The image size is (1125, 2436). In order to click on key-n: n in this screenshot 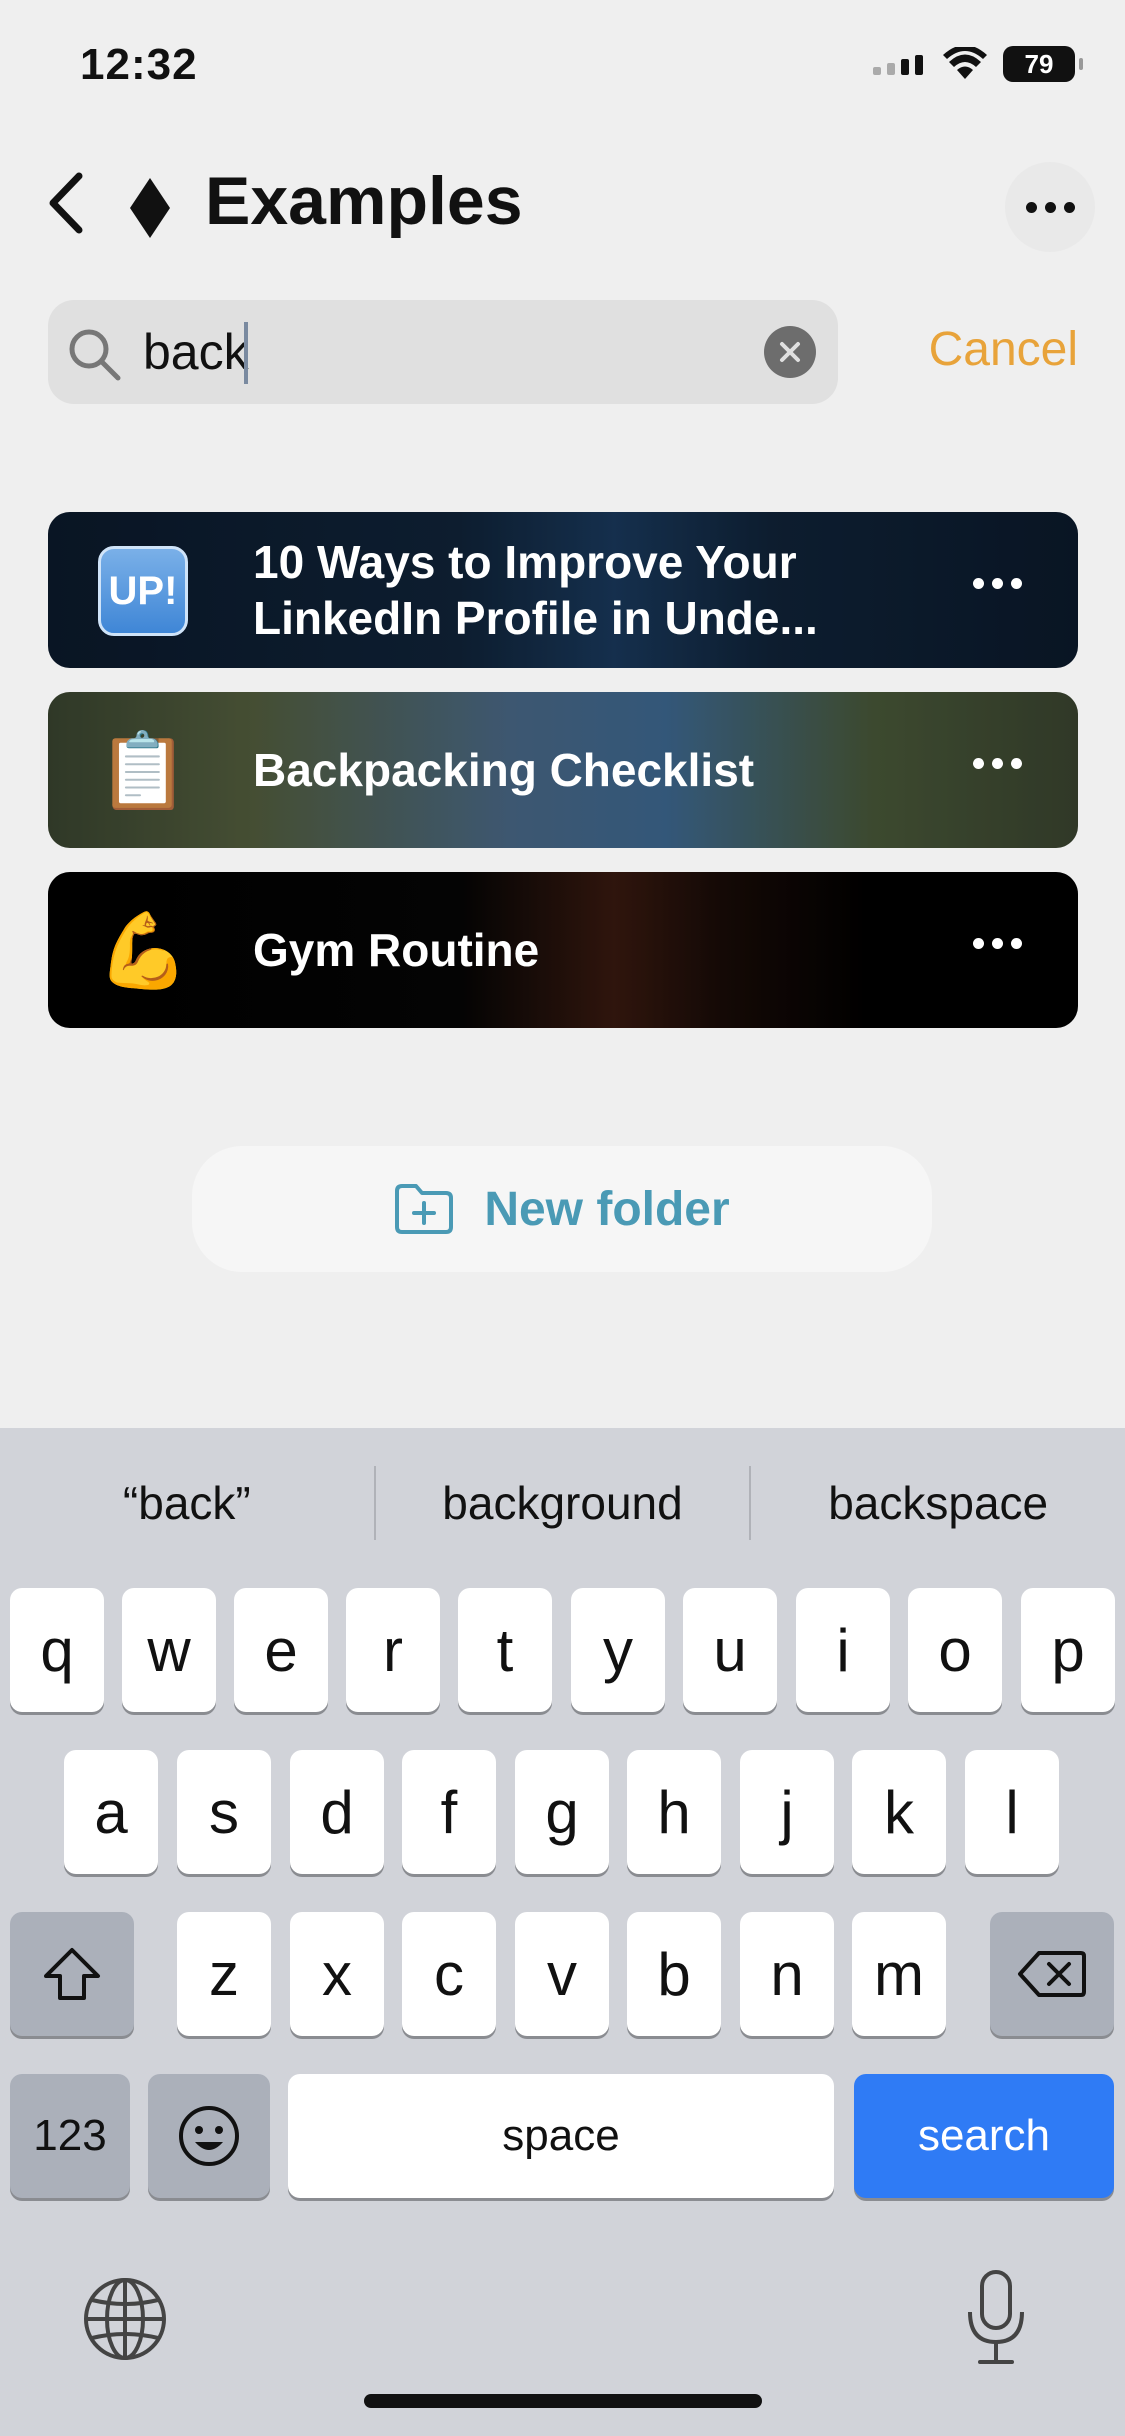, I will do `click(787, 1974)`.